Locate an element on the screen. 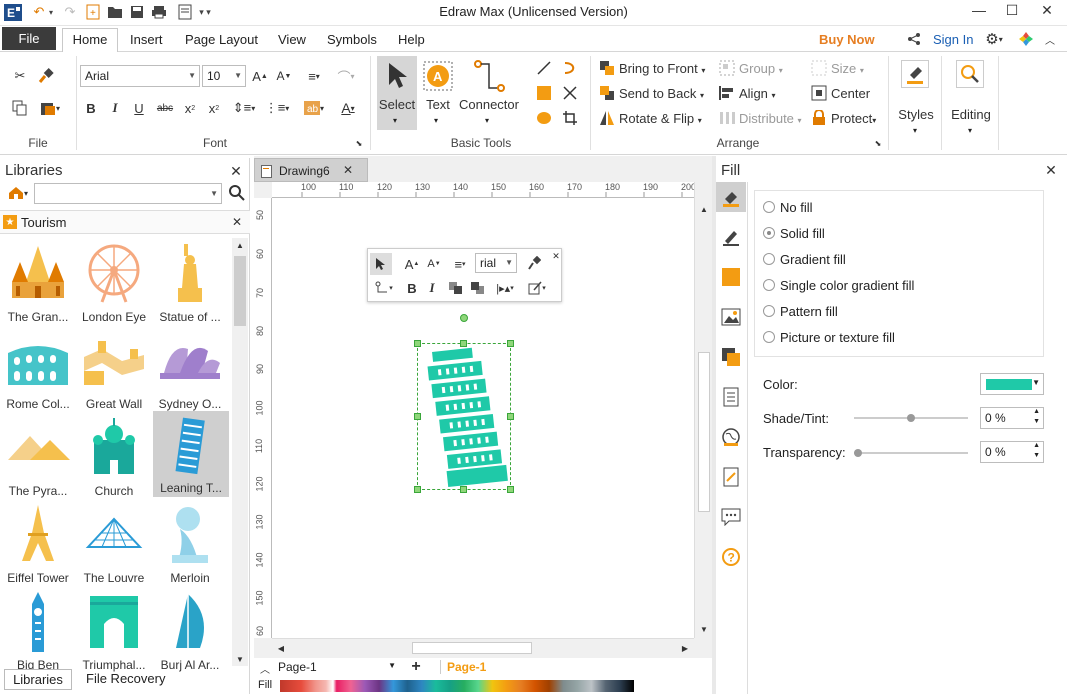  buy-now-link: Buy Now is located at coordinates (847, 39).